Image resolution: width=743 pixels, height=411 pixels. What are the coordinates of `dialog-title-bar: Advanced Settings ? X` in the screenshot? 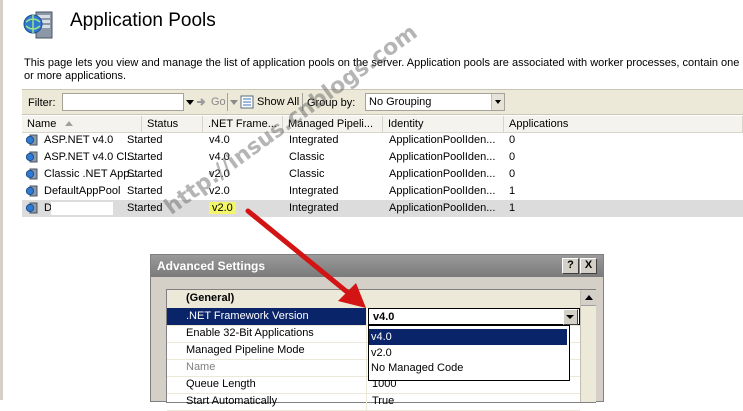 It's located at (377, 266).